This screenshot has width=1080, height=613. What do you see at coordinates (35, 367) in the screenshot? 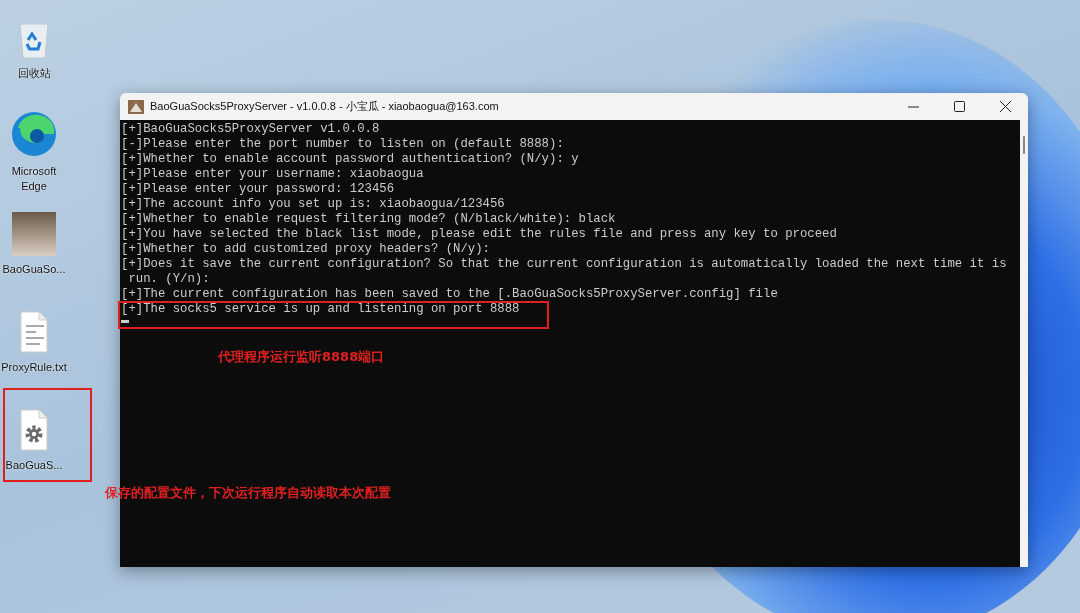
I see `icon-label: ProxyRule.txt` at bounding box center [35, 367].